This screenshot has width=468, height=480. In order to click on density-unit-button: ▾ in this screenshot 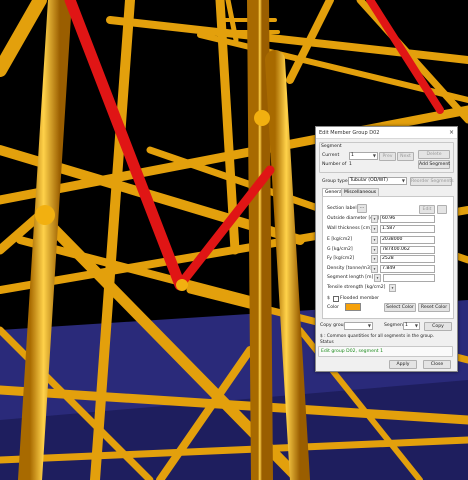, I will do `click(374, 269)`.